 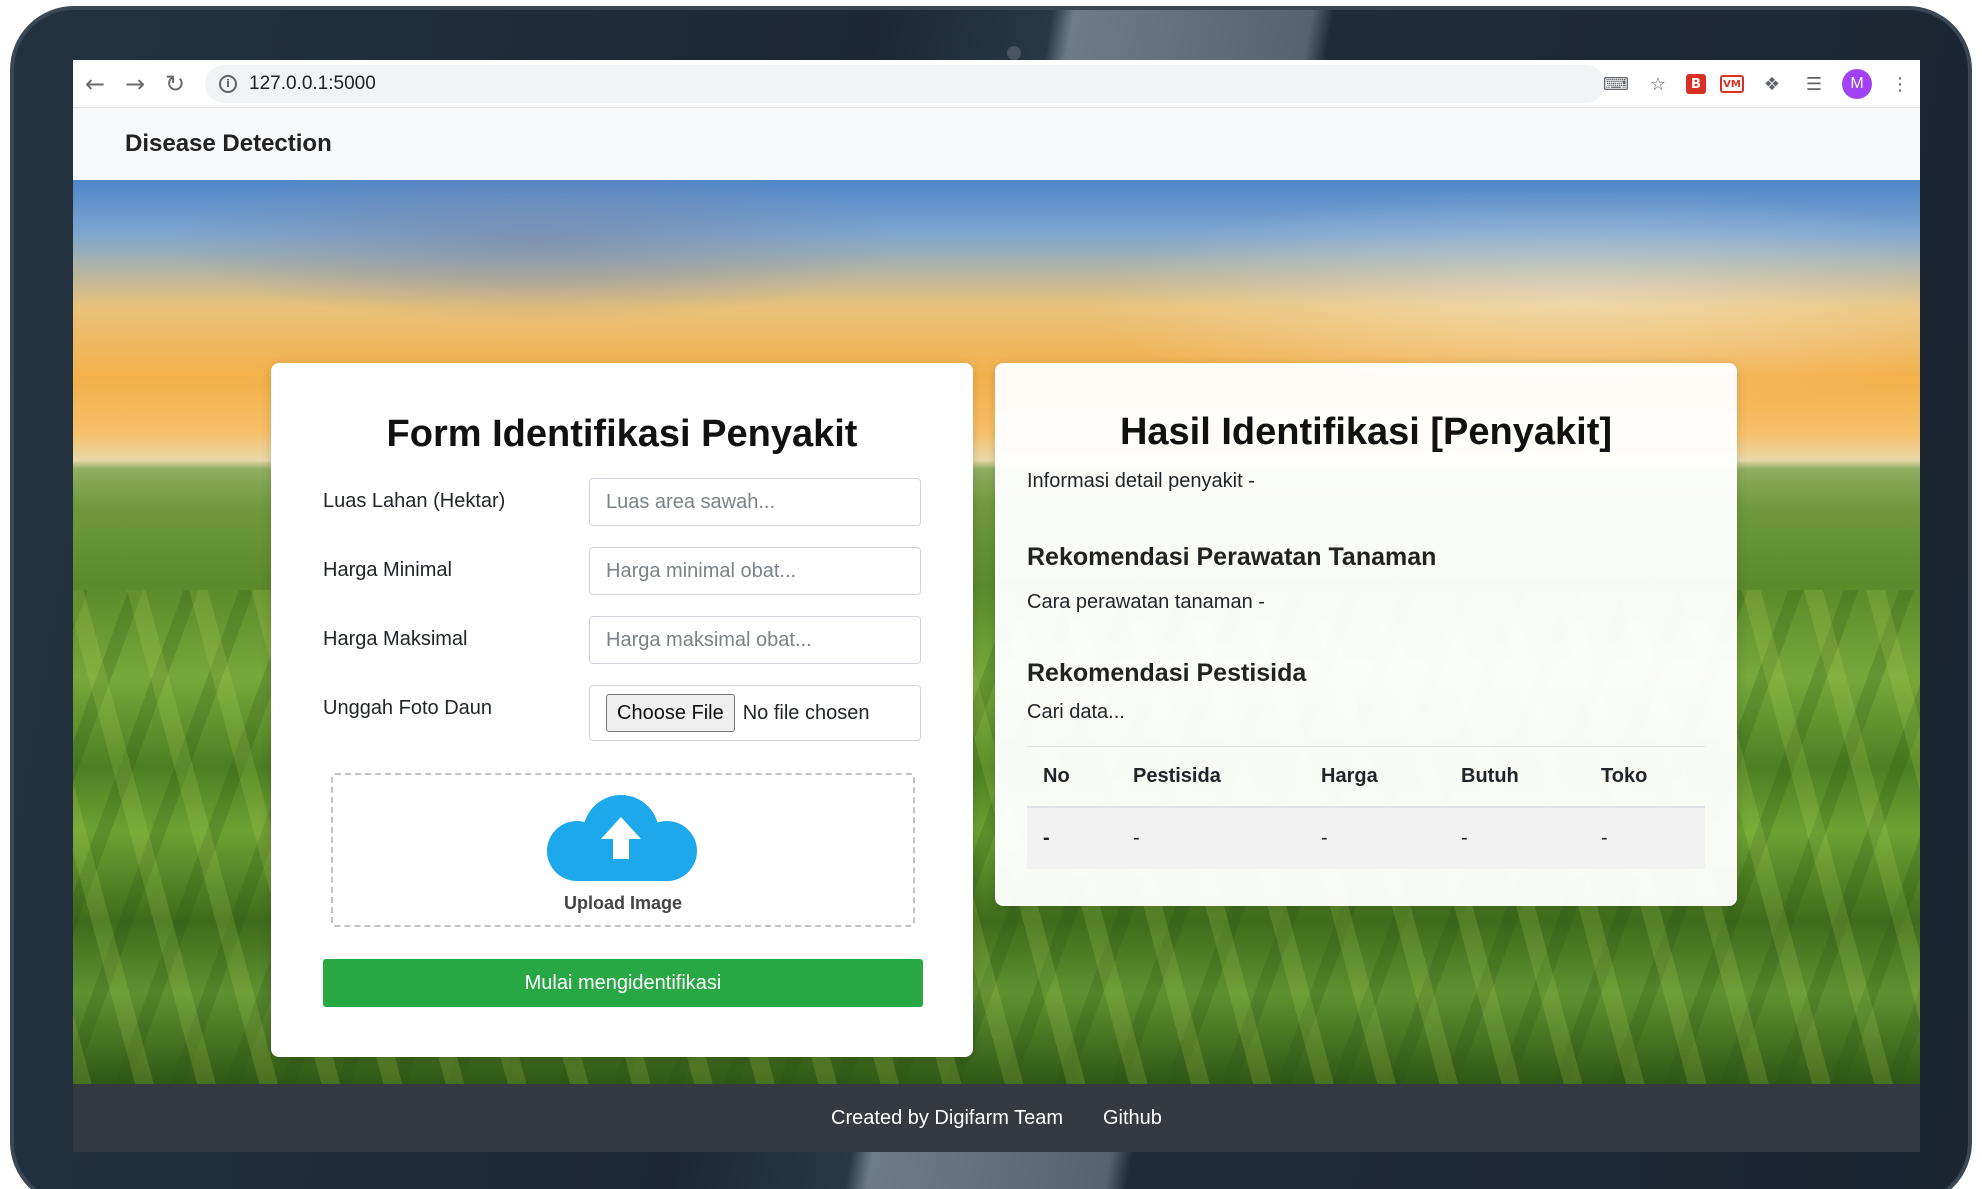 What do you see at coordinates (1515, 837) in the screenshot?
I see `cell-need: -` at bounding box center [1515, 837].